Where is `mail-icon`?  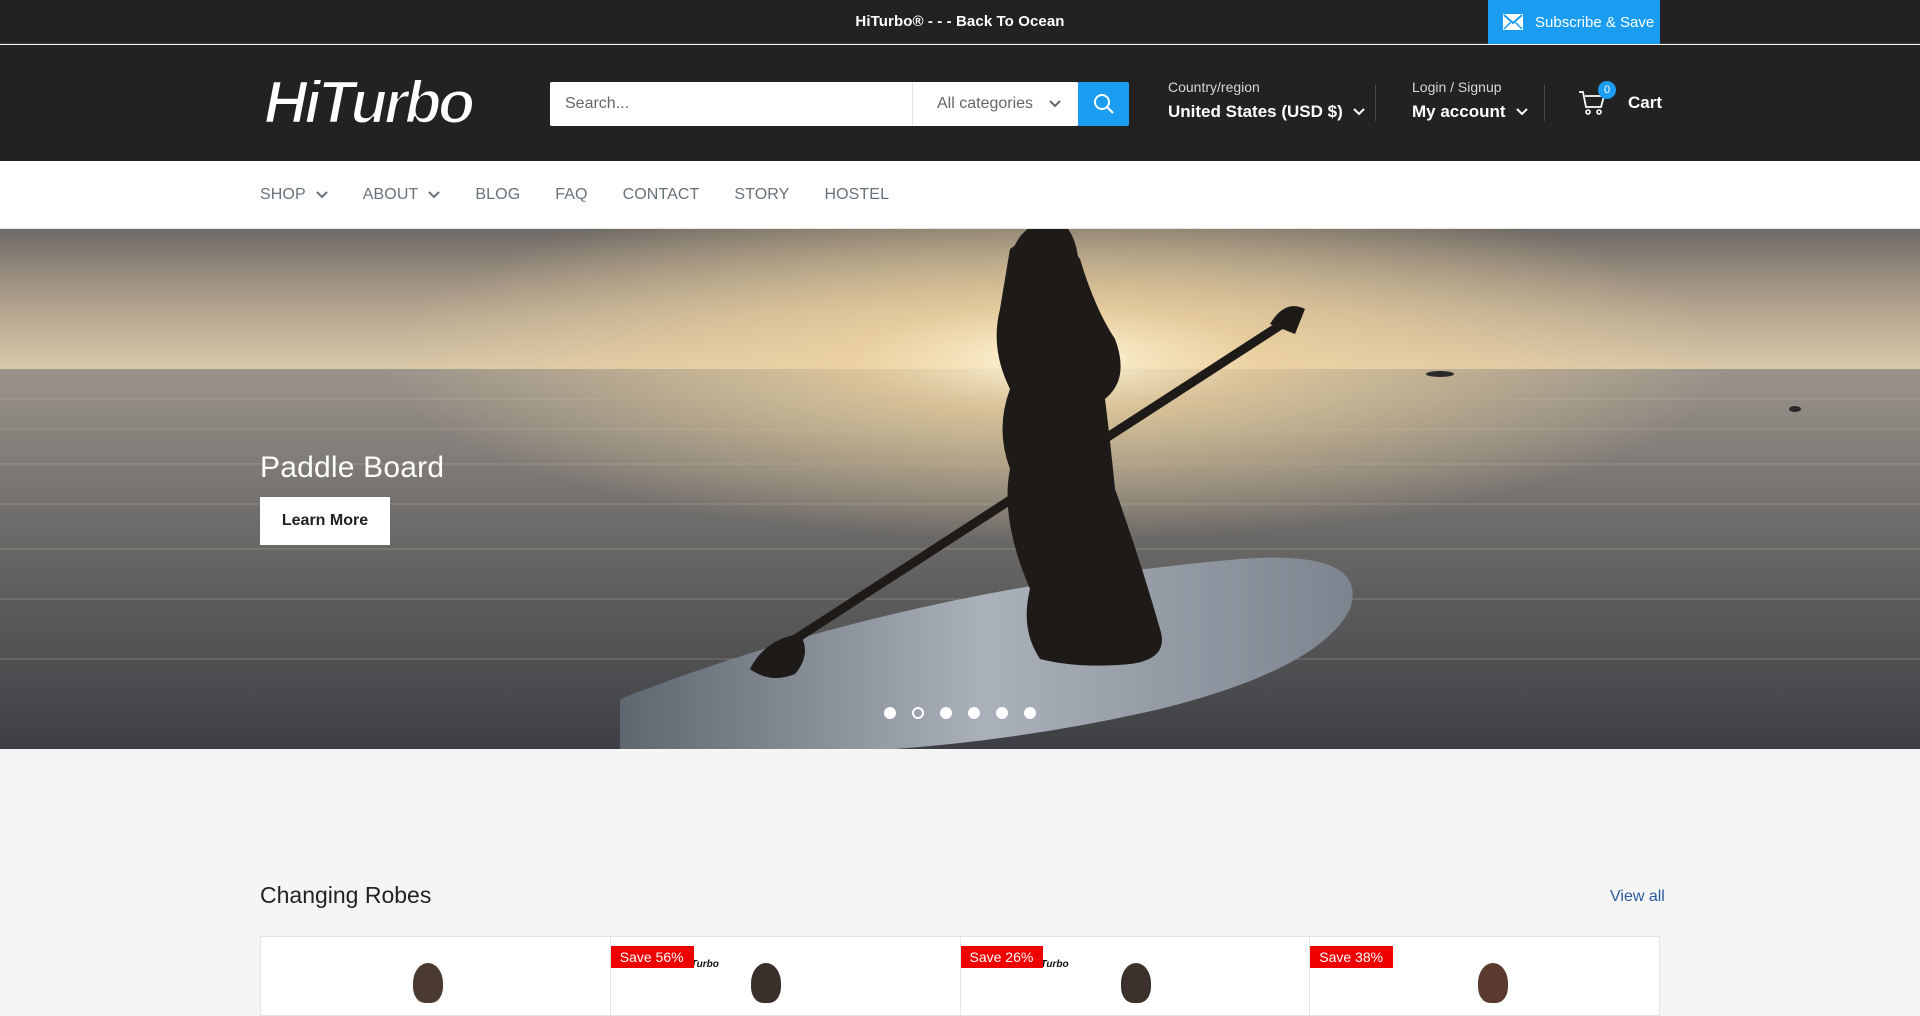 mail-icon is located at coordinates (1513, 22).